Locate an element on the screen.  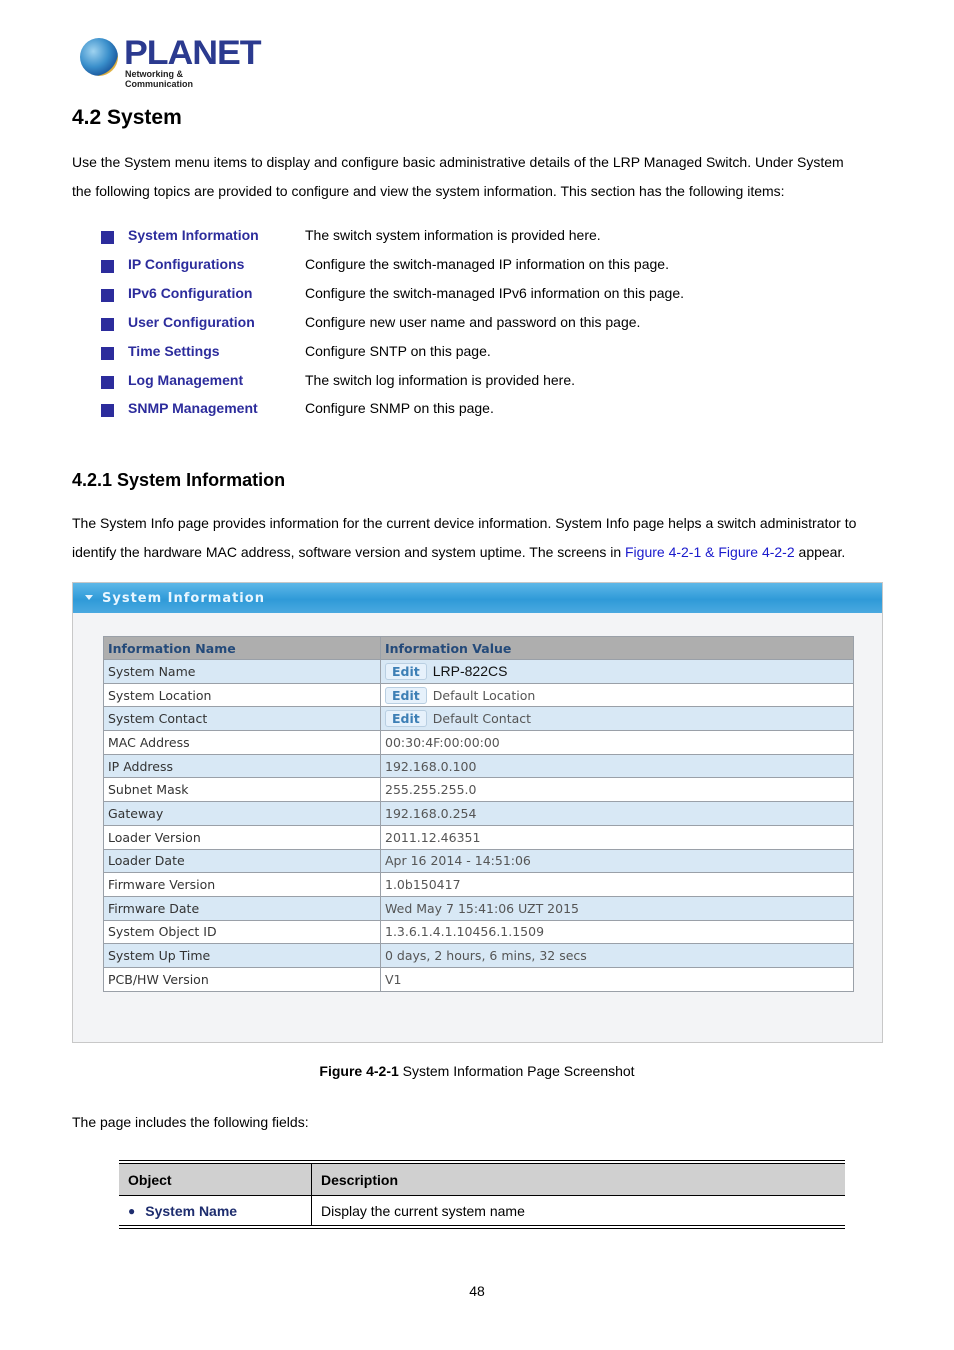
info-value-cell: 00:30:4F:00:00:00 is located at coordinates (617, 742).